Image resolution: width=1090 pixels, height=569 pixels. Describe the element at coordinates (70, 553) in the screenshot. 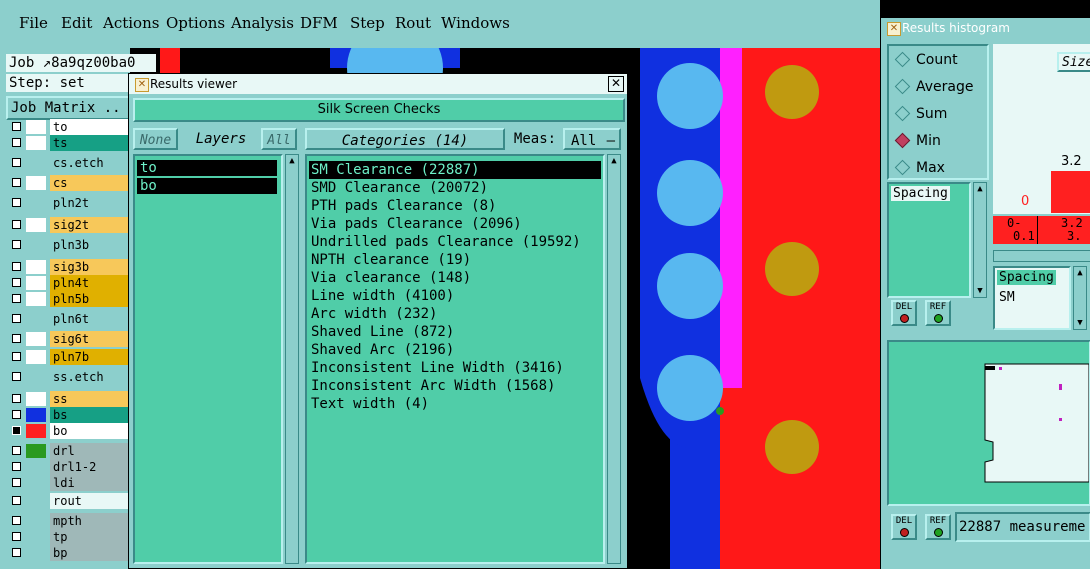

I see `layer-row-bp: bp` at that location.